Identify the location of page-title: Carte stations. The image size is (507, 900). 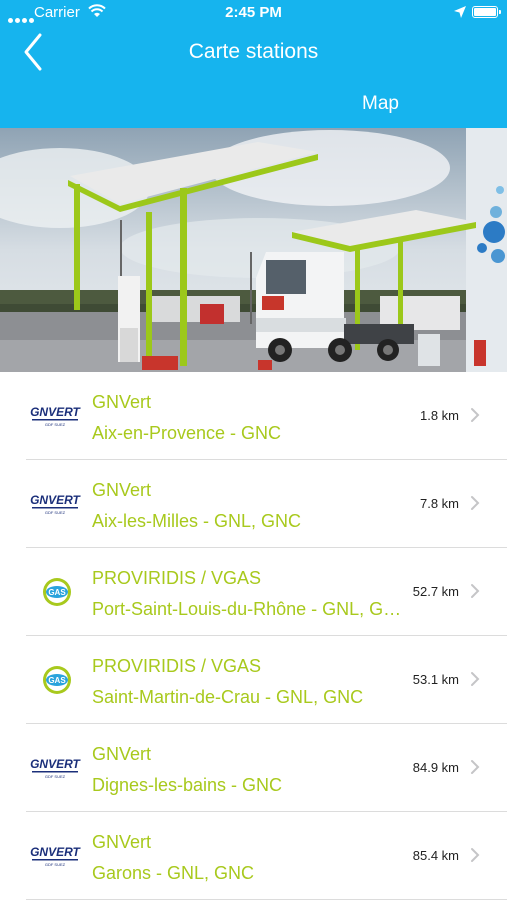
(253, 51).